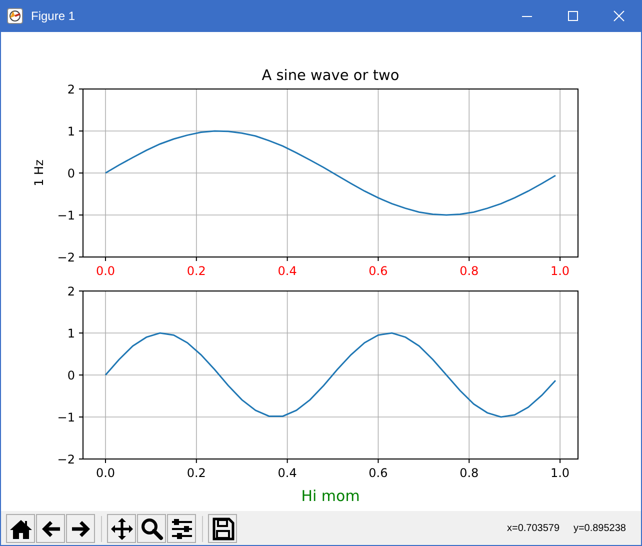  What do you see at coordinates (573, 16) in the screenshot?
I see `maximize-icon` at bounding box center [573, 16].